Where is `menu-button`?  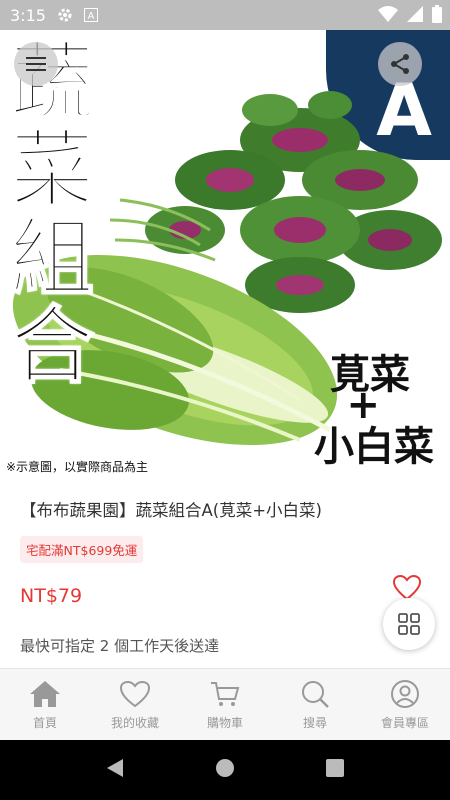 menu-button is located at coordinates (36, 64).